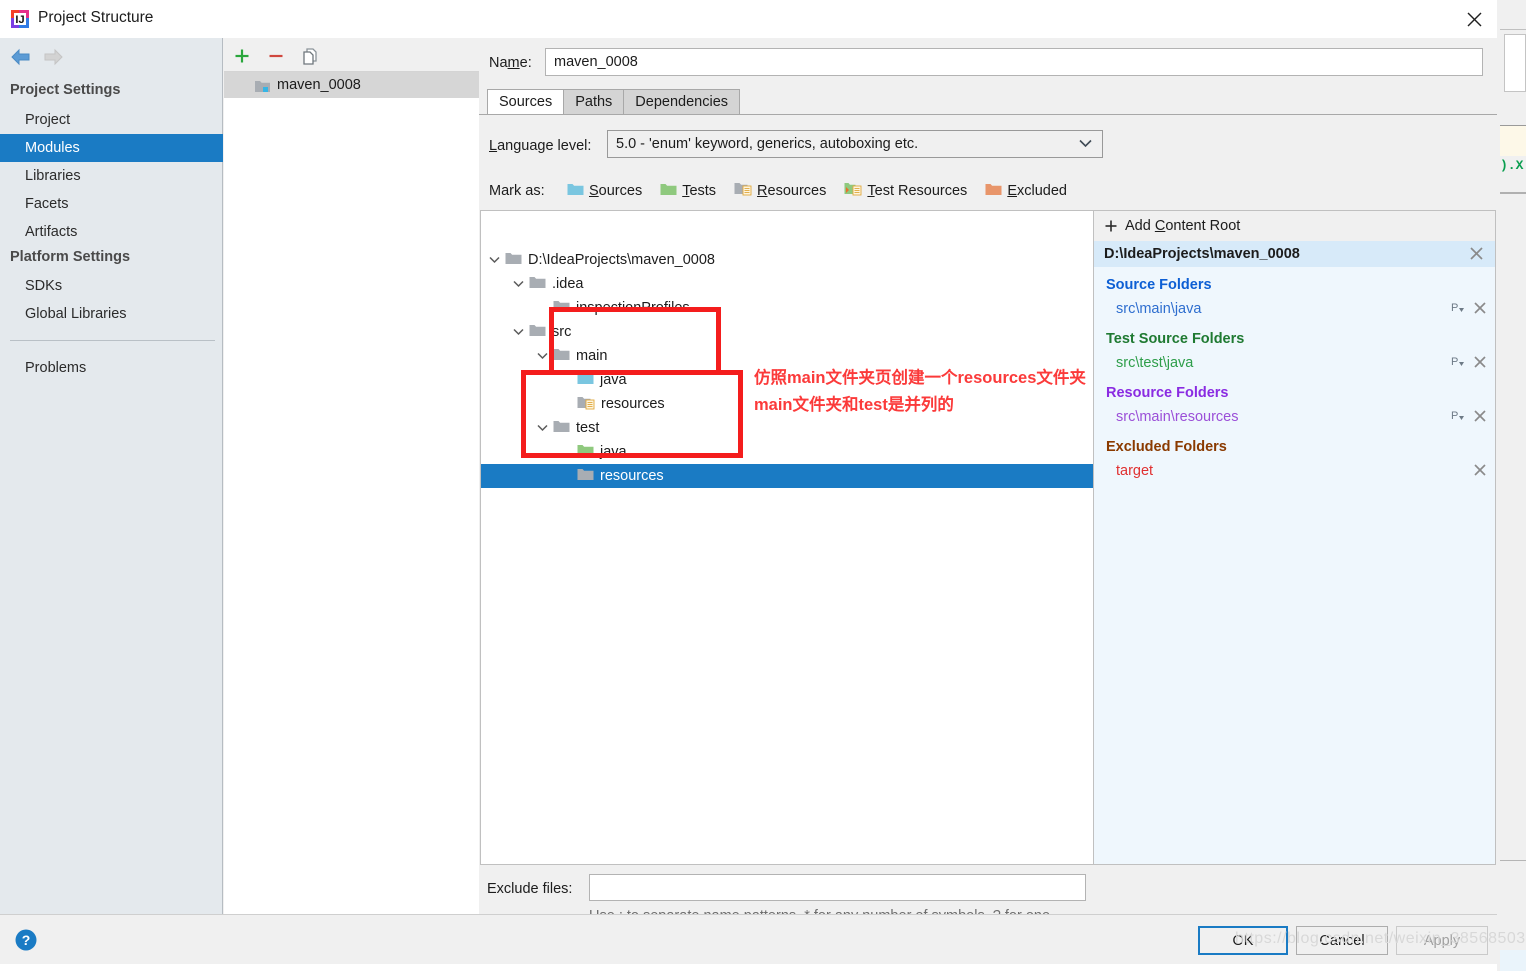  I want to click on plus-icon, so click(242, 56).